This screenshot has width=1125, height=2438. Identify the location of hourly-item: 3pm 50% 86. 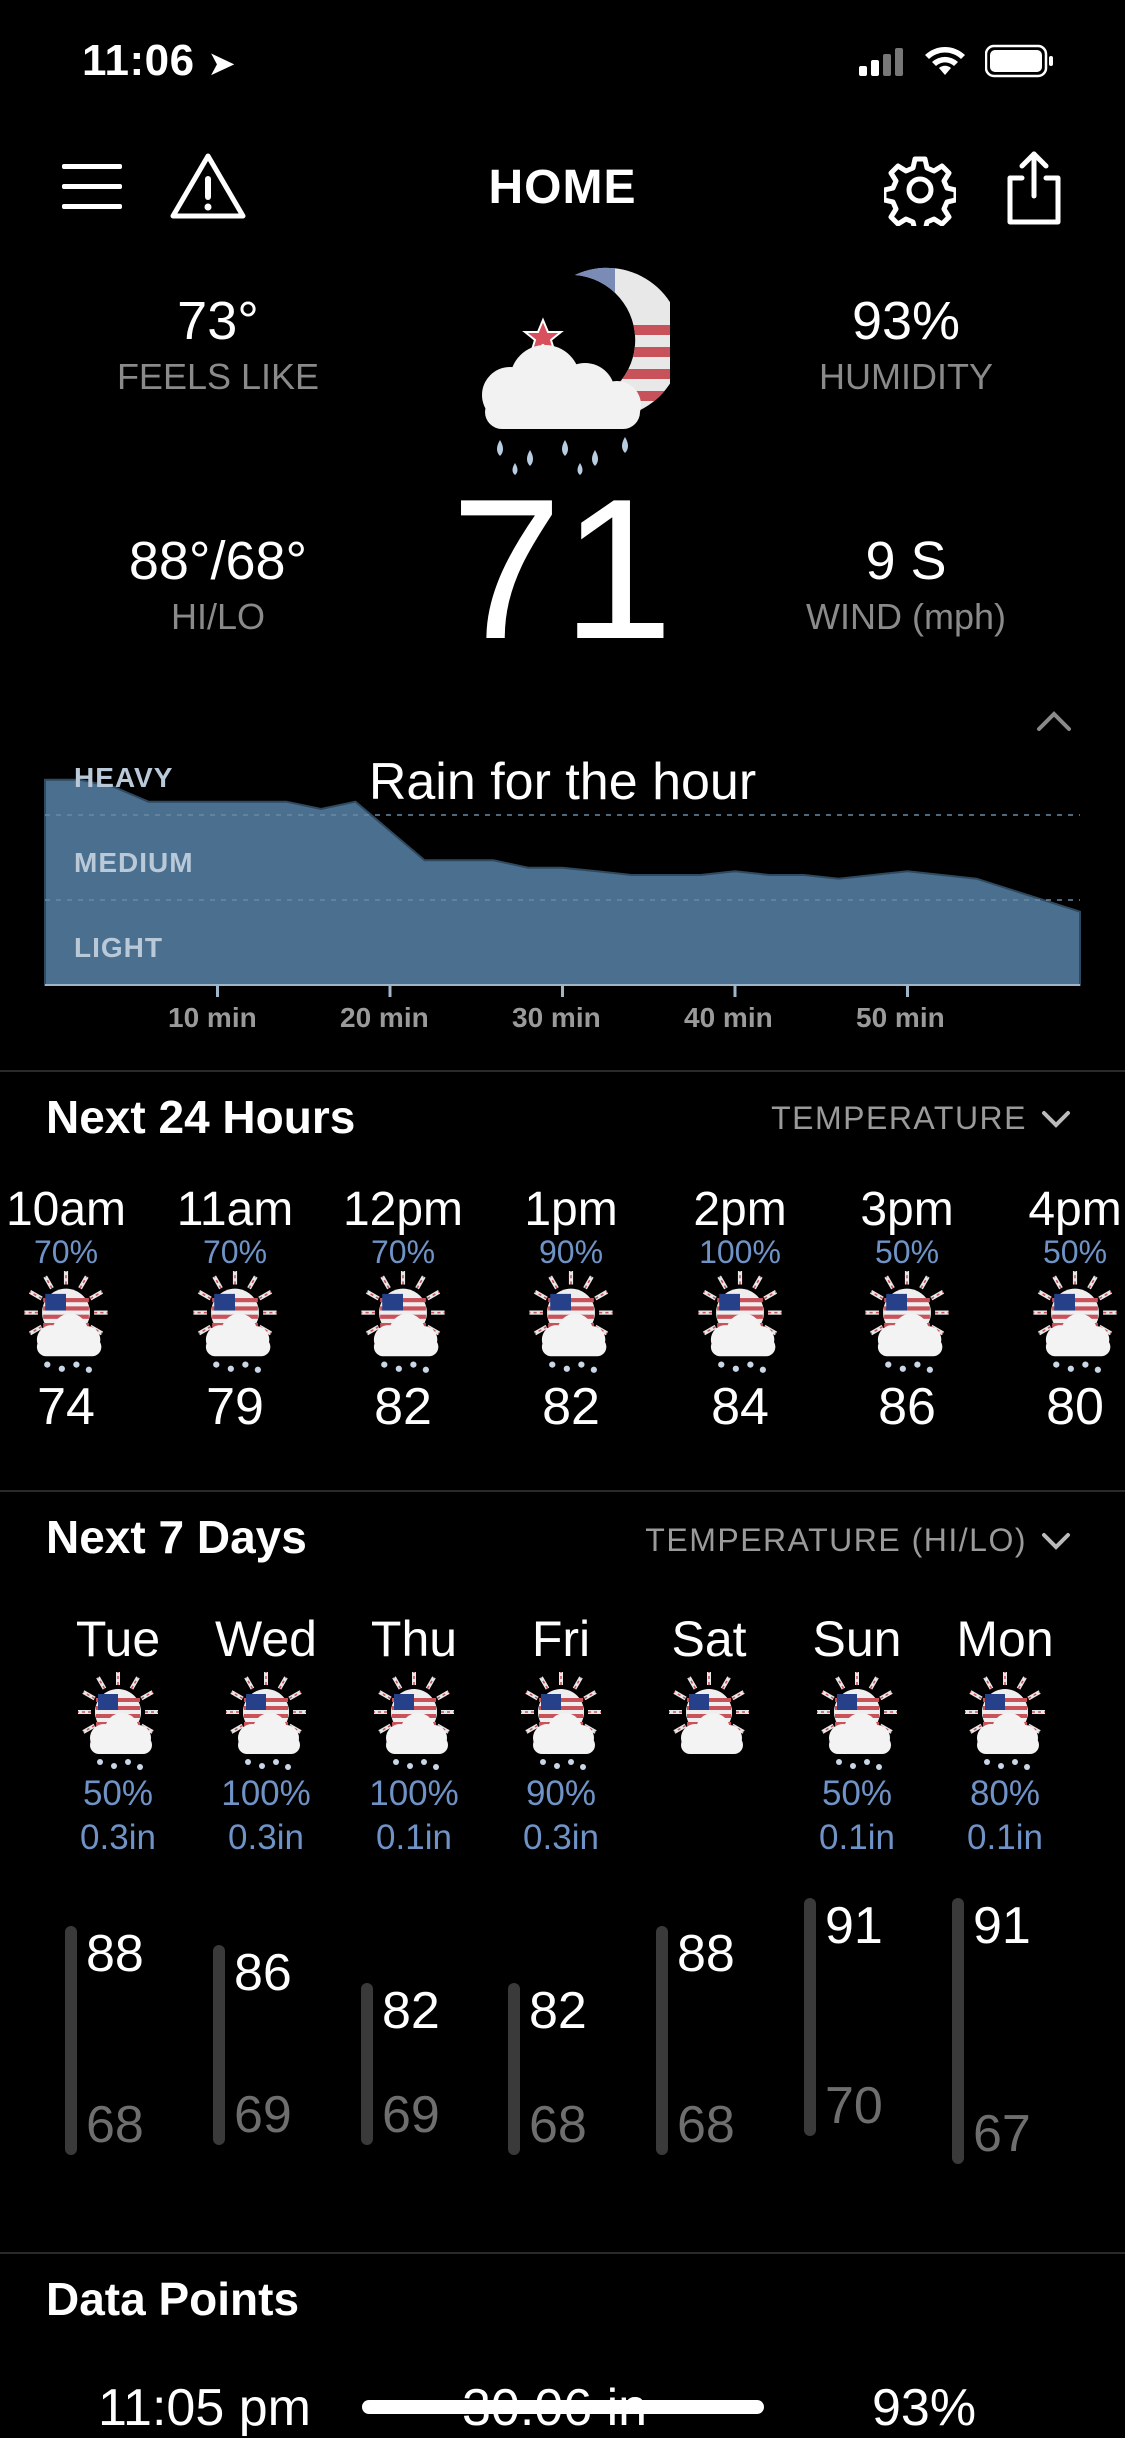
(907, 1311).